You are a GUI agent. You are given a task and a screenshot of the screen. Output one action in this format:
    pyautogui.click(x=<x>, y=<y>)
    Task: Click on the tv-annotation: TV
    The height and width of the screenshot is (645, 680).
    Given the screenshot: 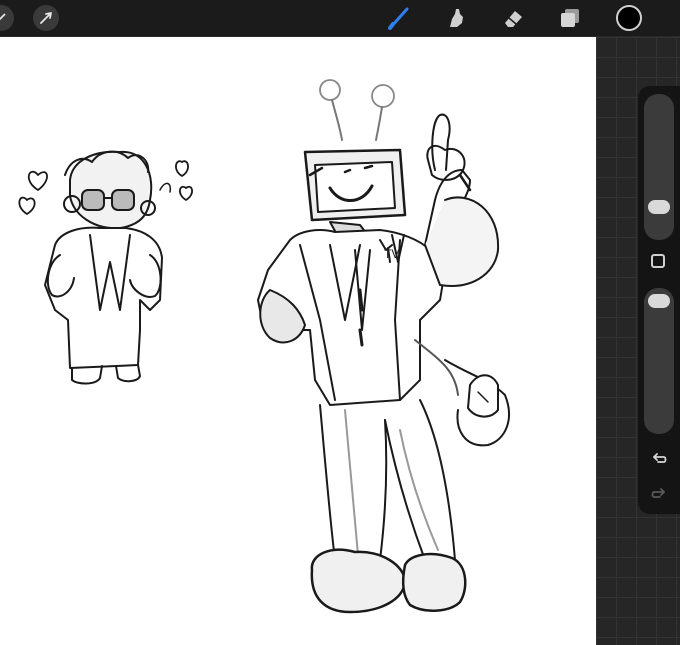 What is the action you would take?
    pyautogui.click(x=391, y=254)
    